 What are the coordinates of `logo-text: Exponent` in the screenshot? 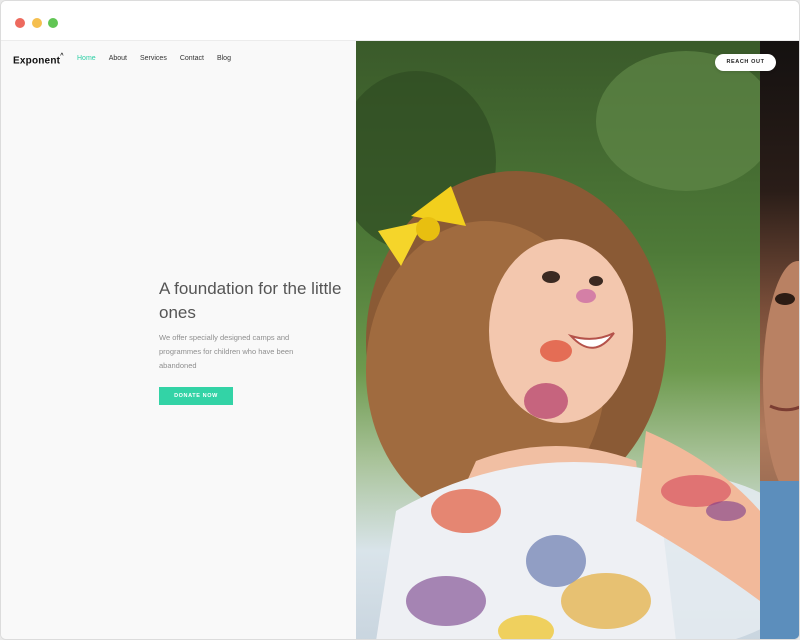 It's located at (37, 61).